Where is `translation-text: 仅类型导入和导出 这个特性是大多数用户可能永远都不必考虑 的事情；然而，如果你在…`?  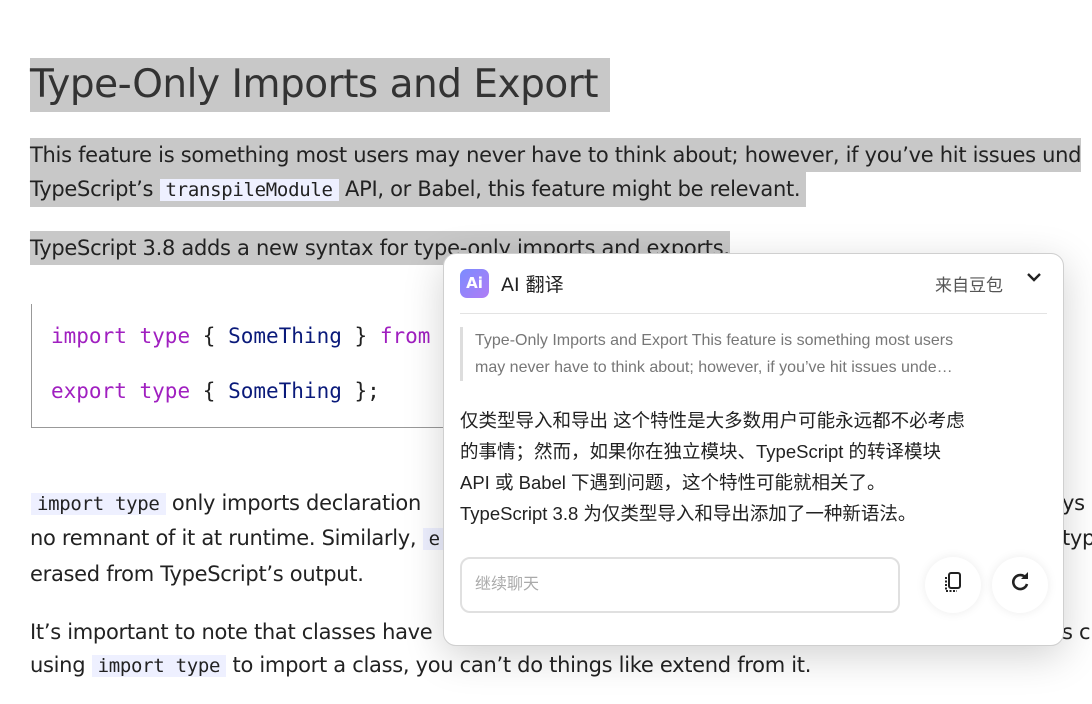 translation-text: 仅类型导入和导出 这个特性是大多数用户可能永远都不必考虑 的事情；然而，如果你在… is located at coordinates (755, 467).